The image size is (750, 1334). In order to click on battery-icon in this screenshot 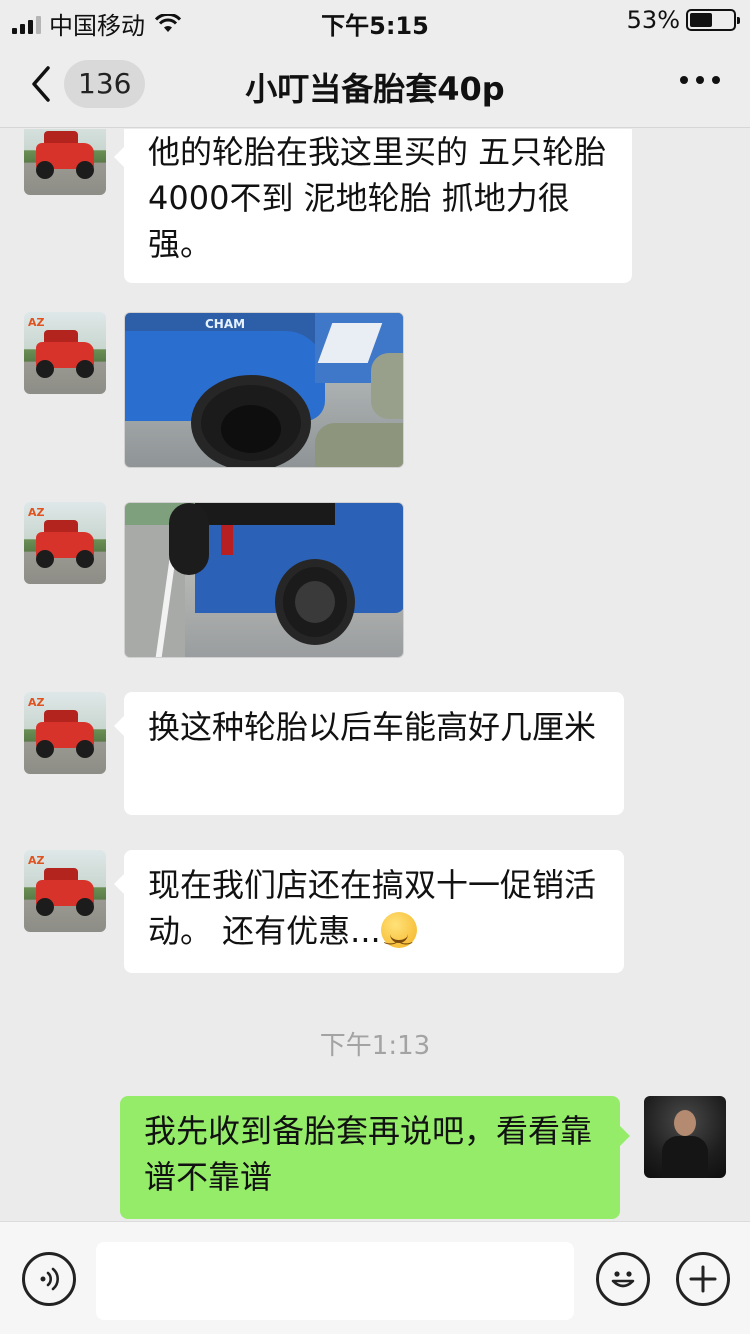, I will do `click(713, 20)`.